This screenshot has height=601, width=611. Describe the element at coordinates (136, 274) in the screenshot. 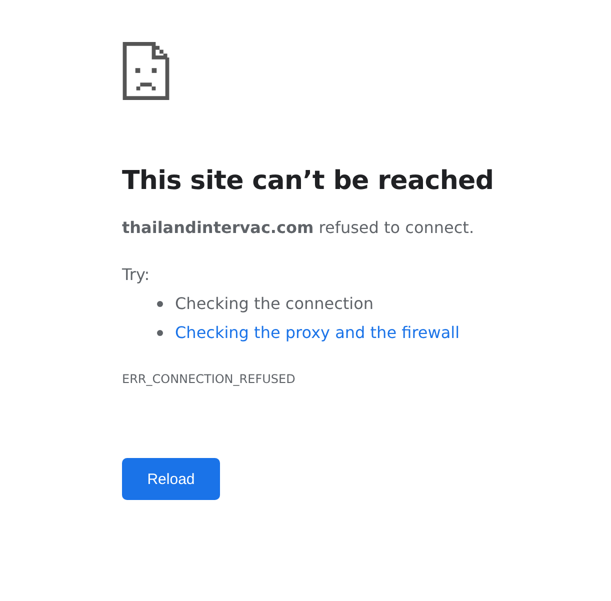

I see `try-label: Try:` at that location.